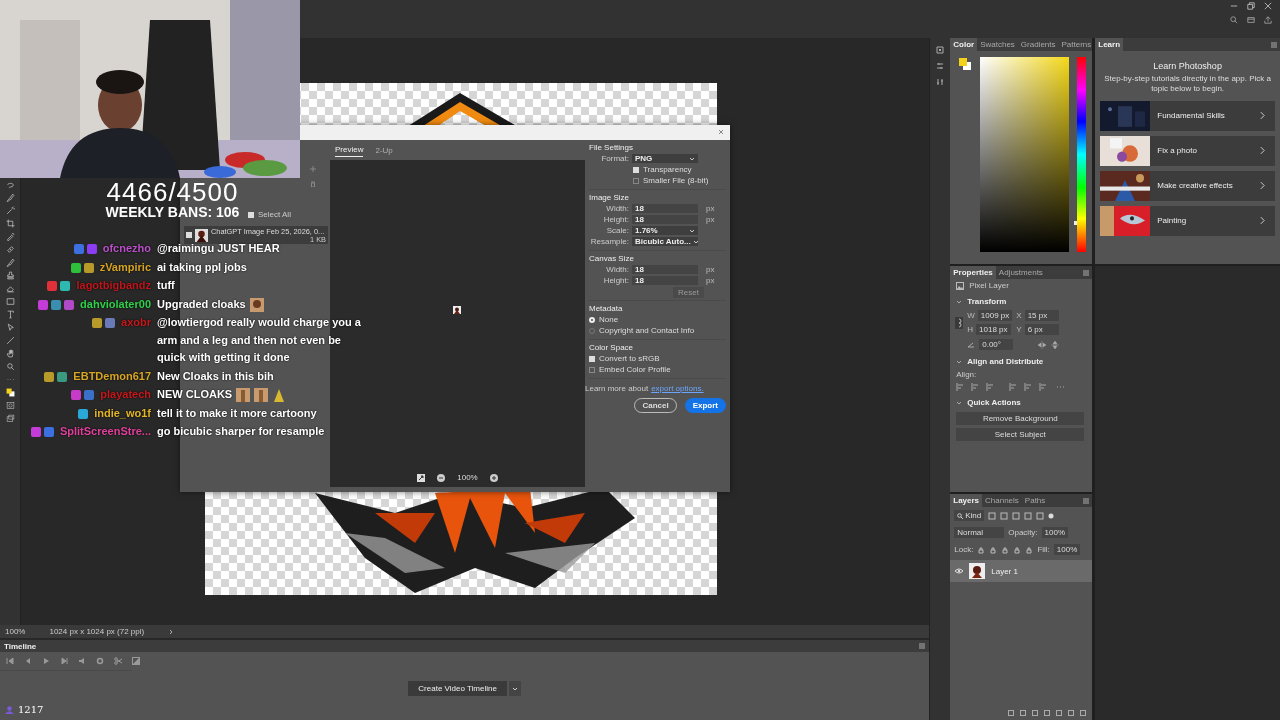  What do you see at coordinates (1005, 361) in the screenshot?
I see `section-title: Align and Distribute` at bounding box center [1005, 361].